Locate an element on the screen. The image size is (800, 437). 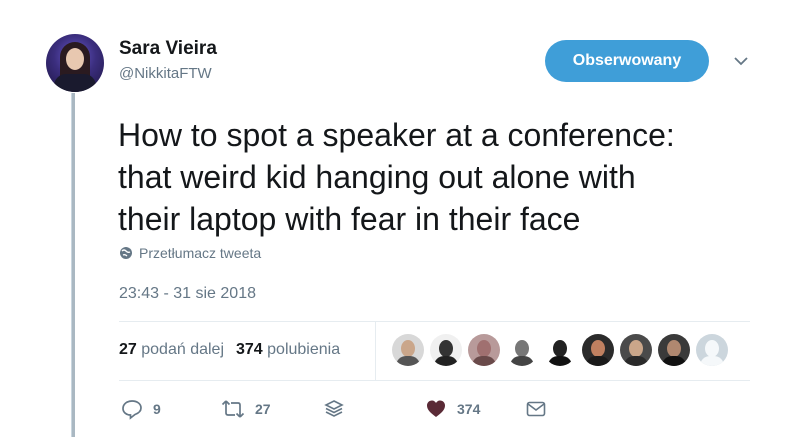
likes-stat-label: polubienia is located at coordinates (304, 349).